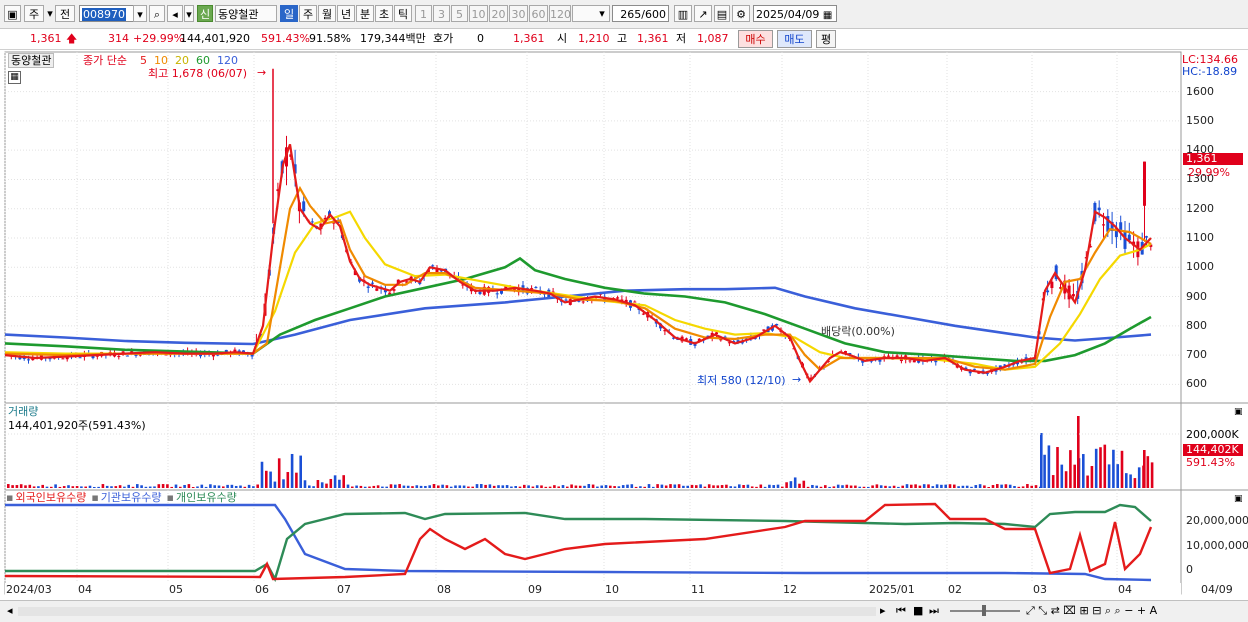 Image resolution: width=1248 pixels, height=622 pixels. What do you see at coordinates (826, 39) in the screenshot?
I see `eval-button: 평` at bounding box center [826, 39].